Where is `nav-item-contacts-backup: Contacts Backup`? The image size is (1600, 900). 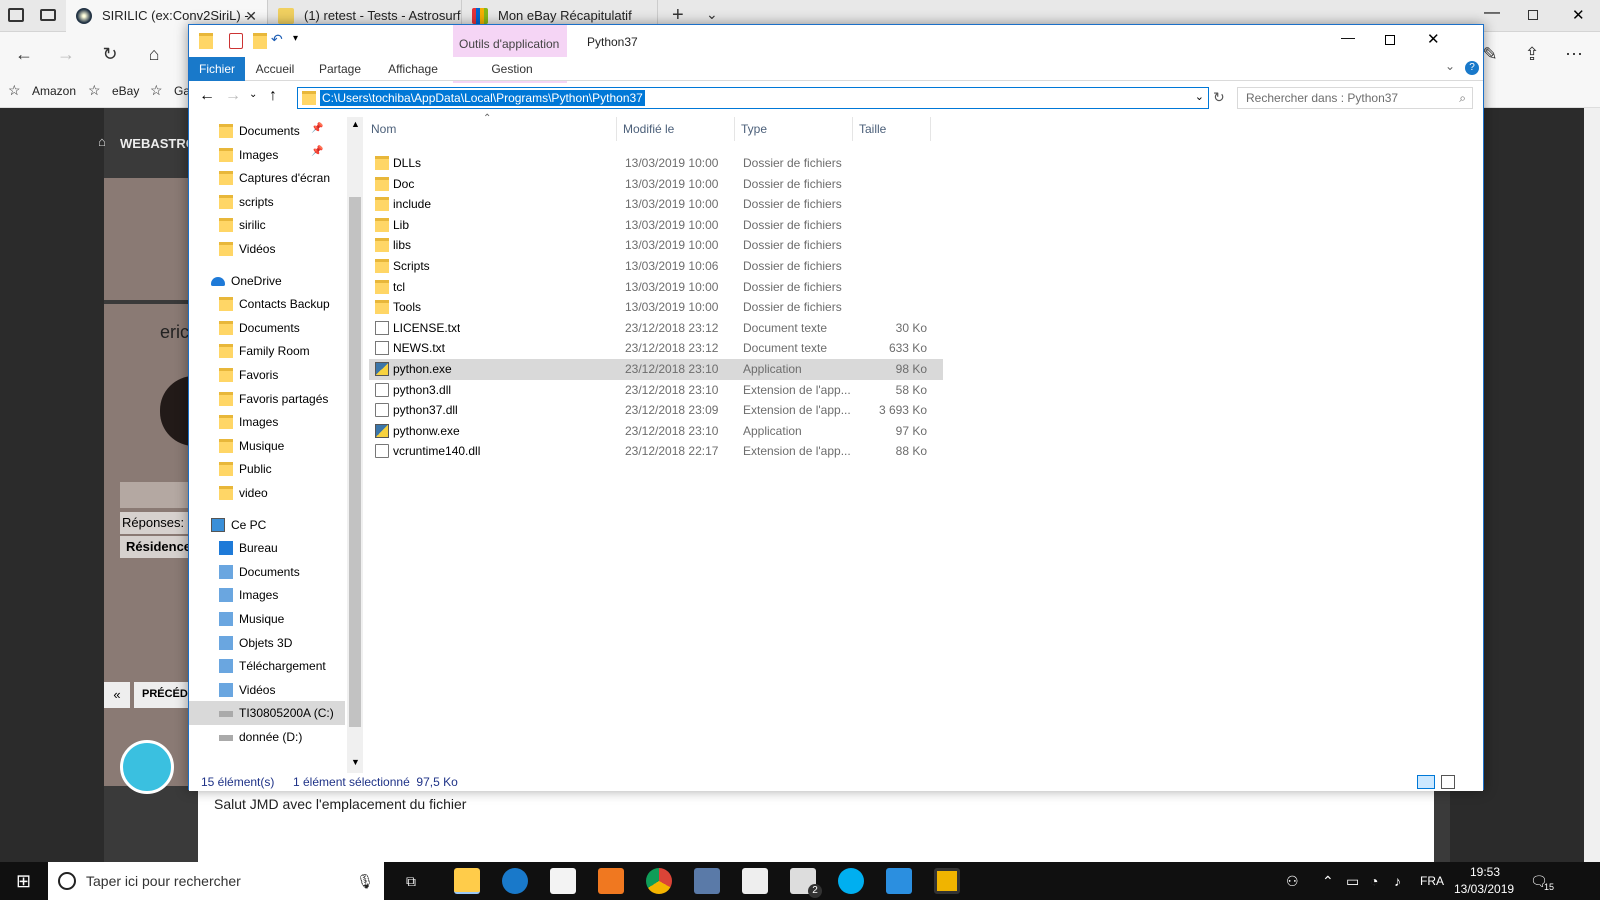
nav-item-contacts-backup: Contacts Backup is located at coordinates (267, 304).